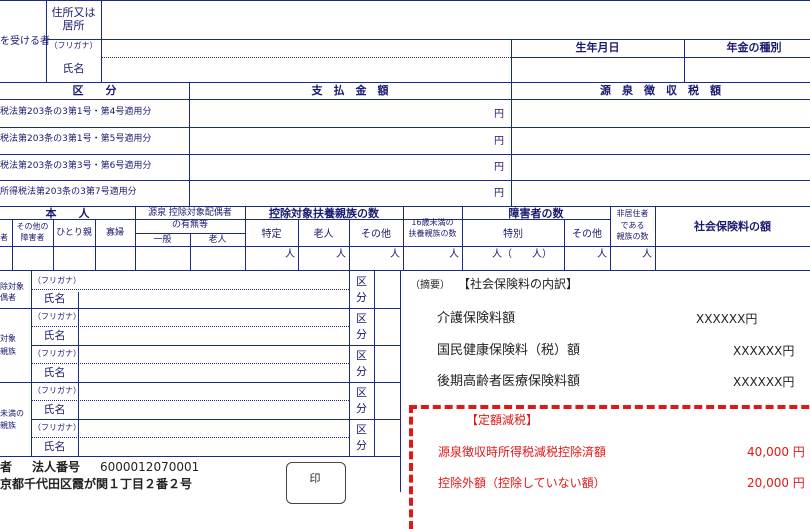  Describe the element at coordinates (4, 237) in the screenshot. I see `self-col-1: 者` at that location.